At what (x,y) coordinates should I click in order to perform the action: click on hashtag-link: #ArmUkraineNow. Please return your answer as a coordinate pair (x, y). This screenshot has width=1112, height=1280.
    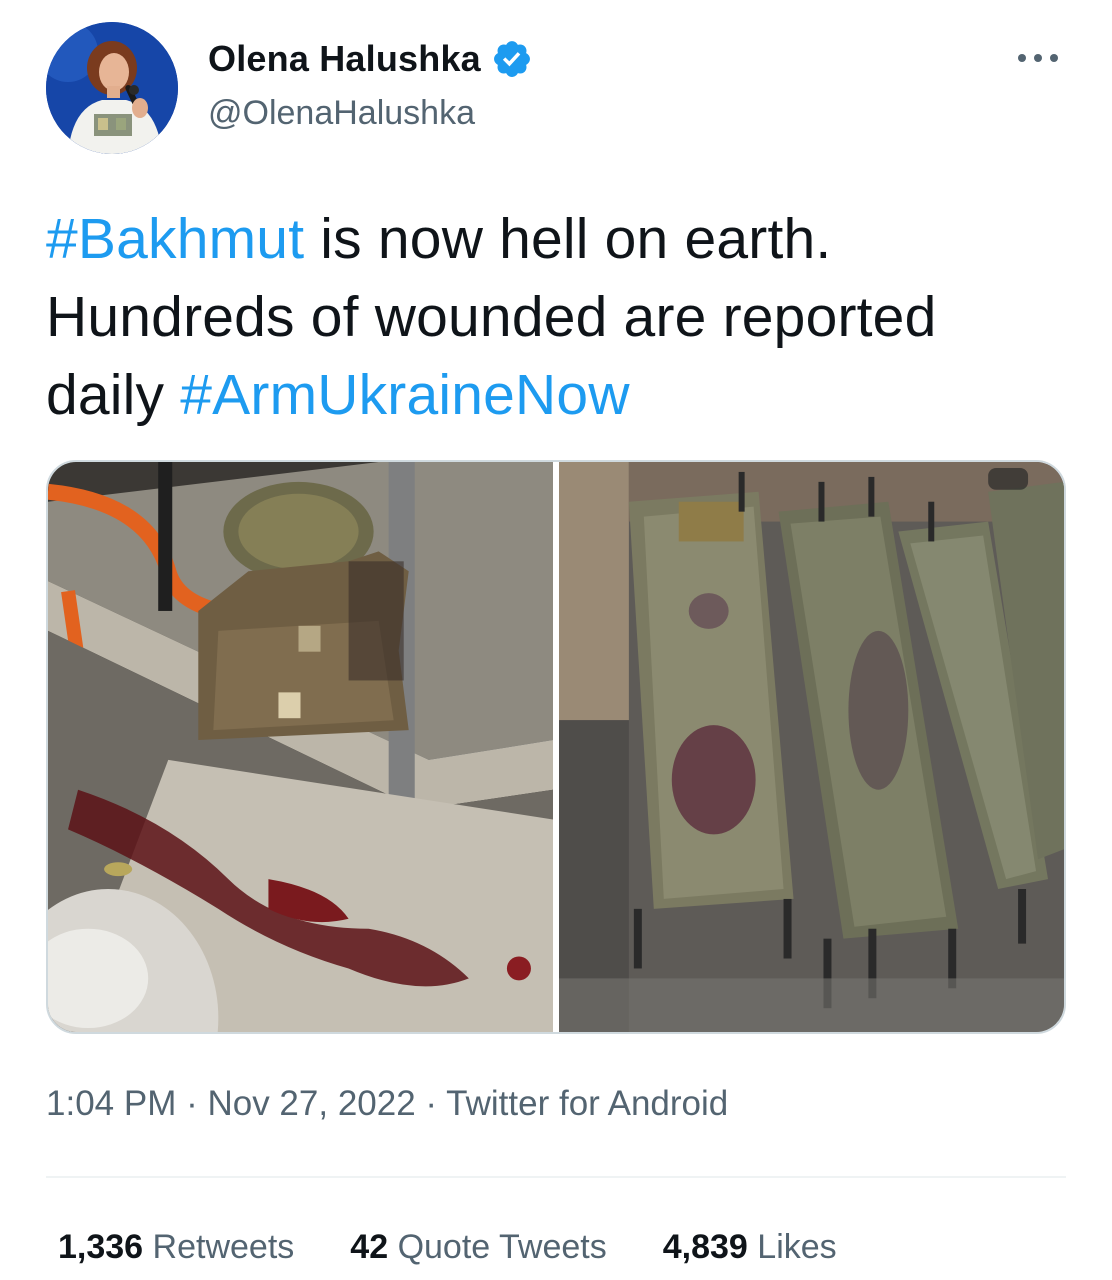
    Looking at the image, I should click on (404, 395).